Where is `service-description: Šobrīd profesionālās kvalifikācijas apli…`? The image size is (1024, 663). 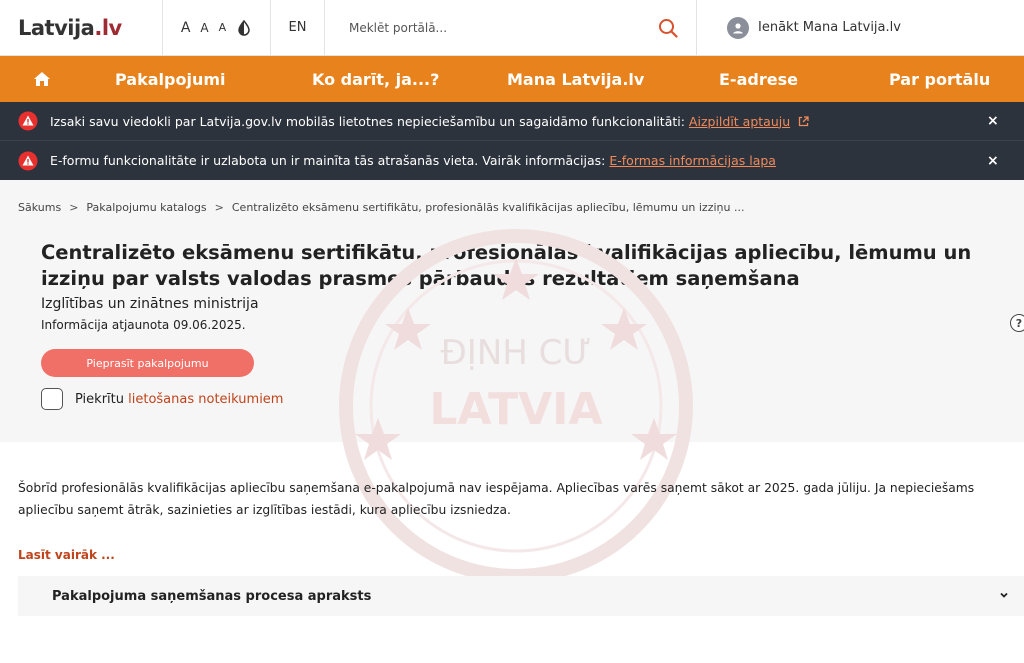 service-description: Šobrīd profesionālās kvalifikācijas apli… is located at coordinates (496, 499).